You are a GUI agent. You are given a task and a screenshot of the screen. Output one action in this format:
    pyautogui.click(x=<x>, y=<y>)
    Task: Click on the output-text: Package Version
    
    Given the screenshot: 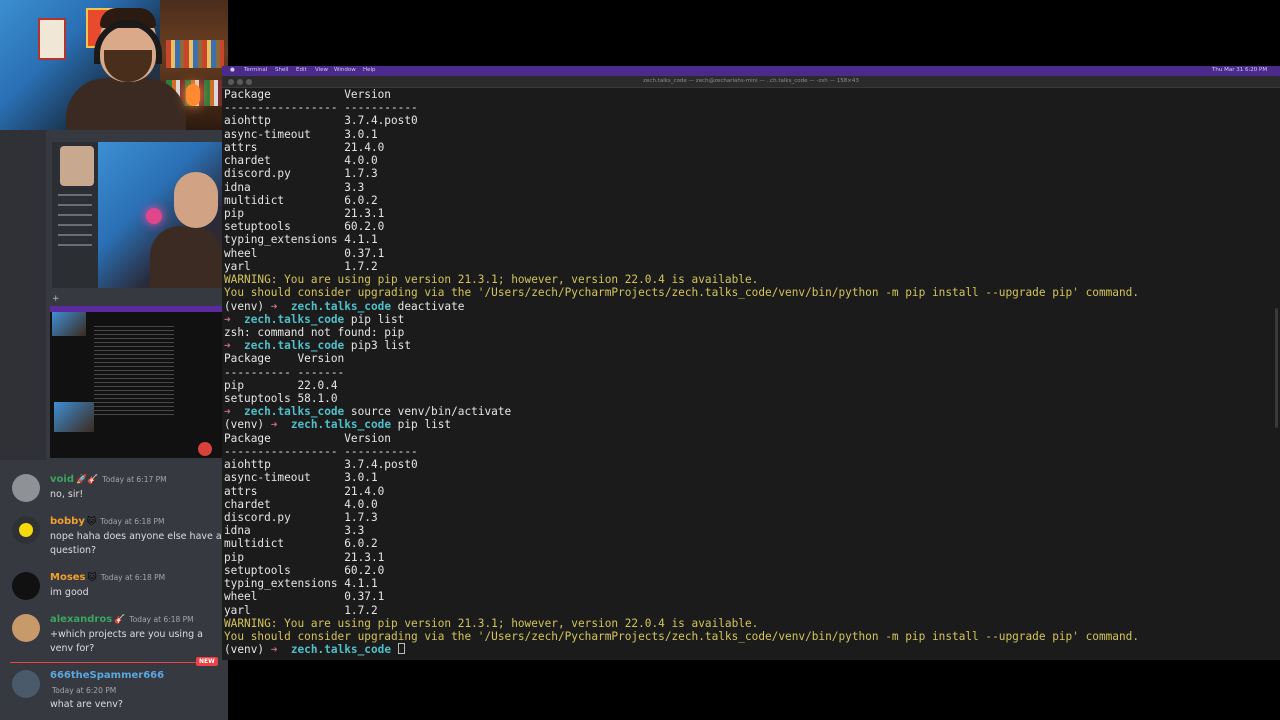 What is the action you would take?
    pyautogui.click(x=307, y=94)
    